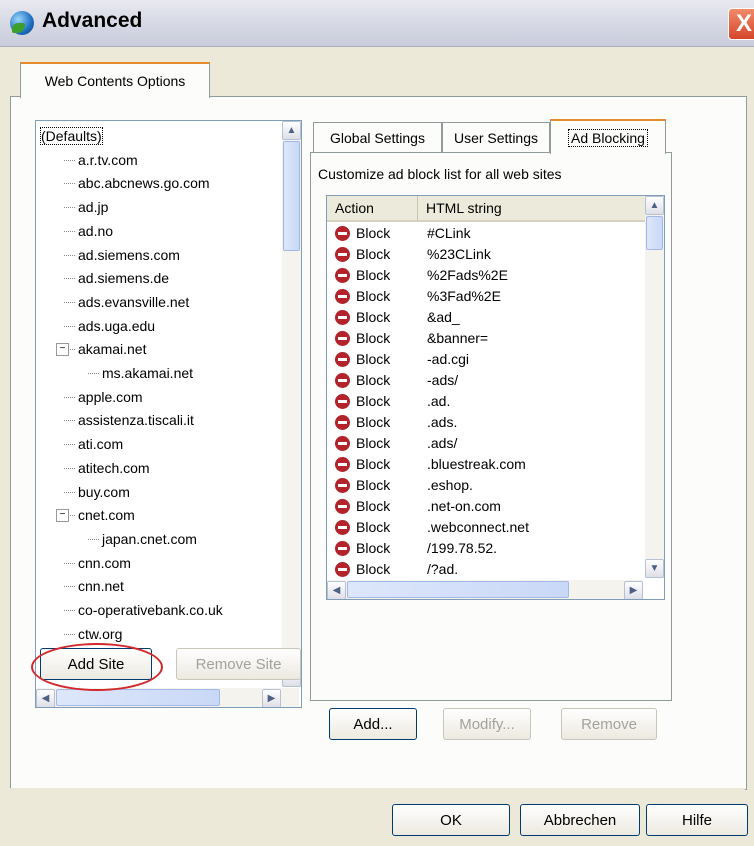 This screenshot has width=754, height=846. What do you see at coordinates (150, 610) in the screenshot?
I see `site-label: co-operativebank.co.uk` at bounding box center [150, 610].